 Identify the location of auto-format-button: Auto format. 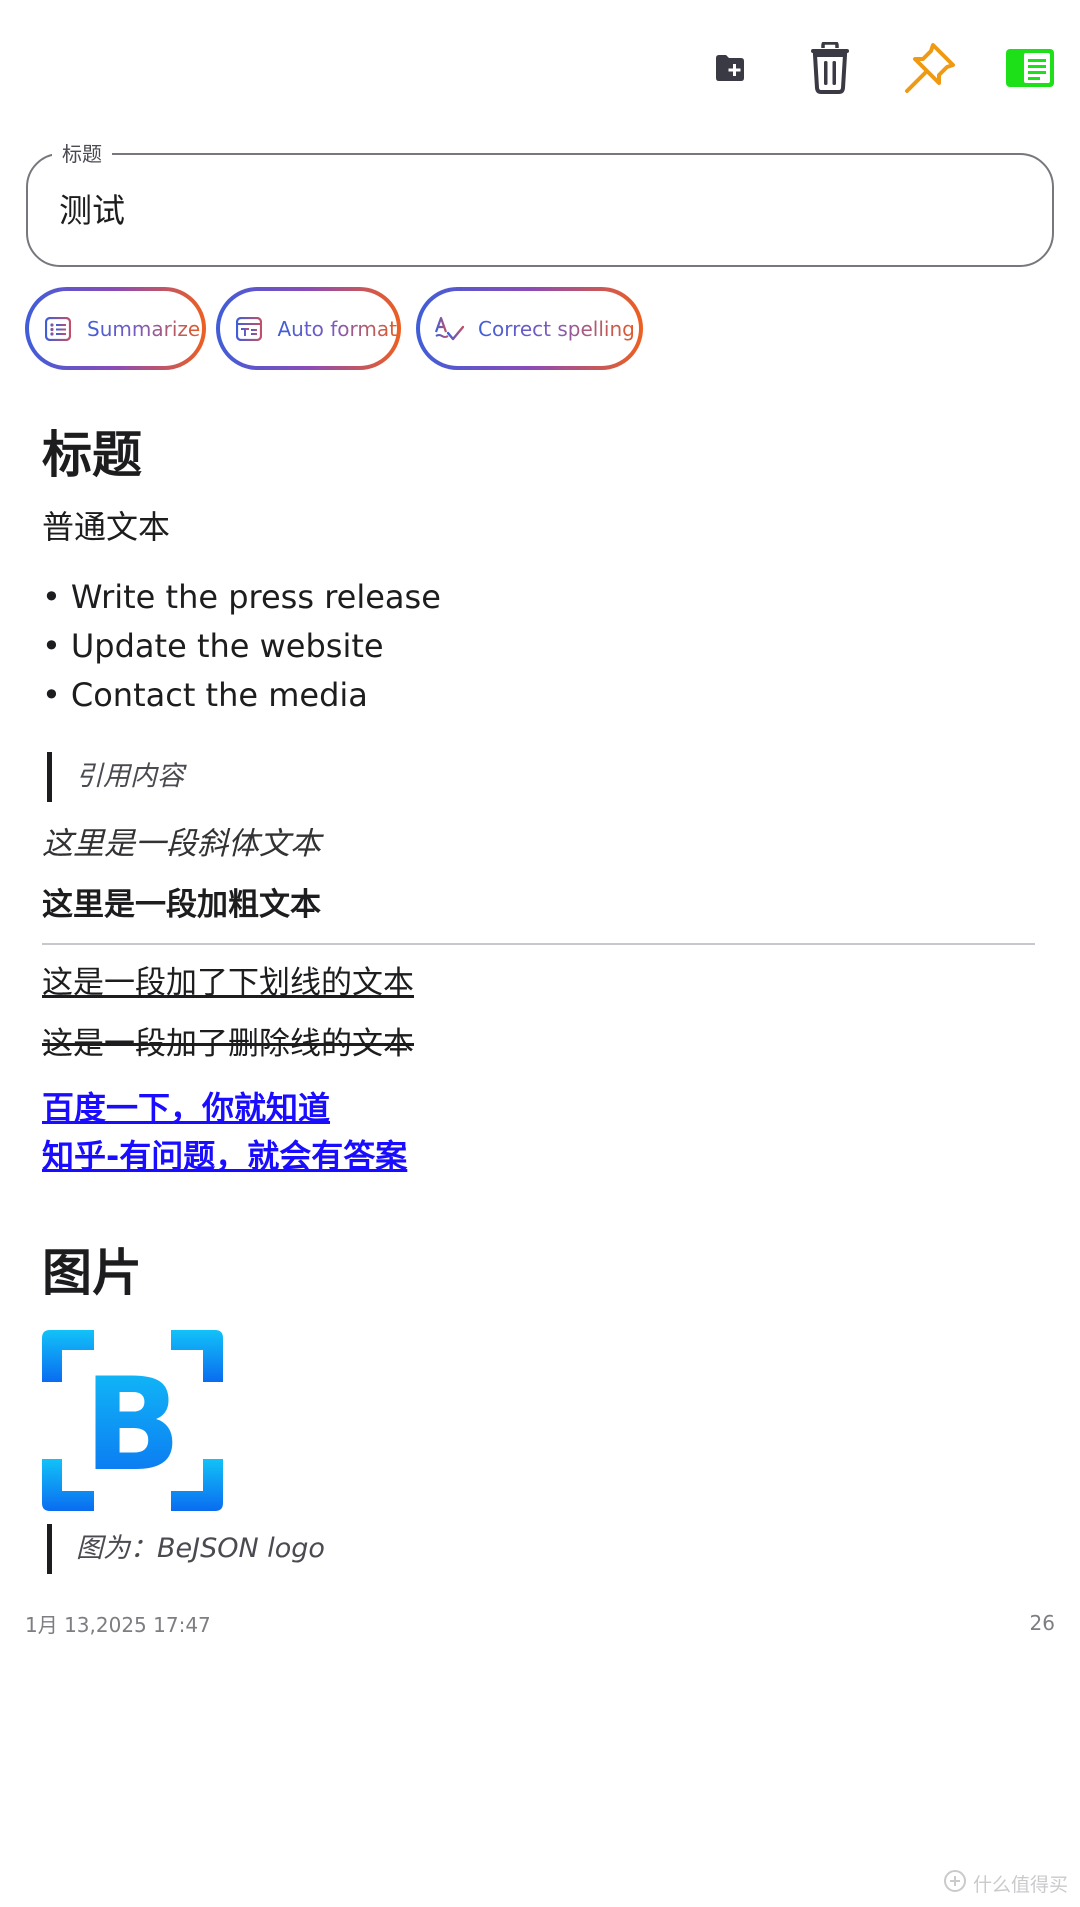
(308, 328).